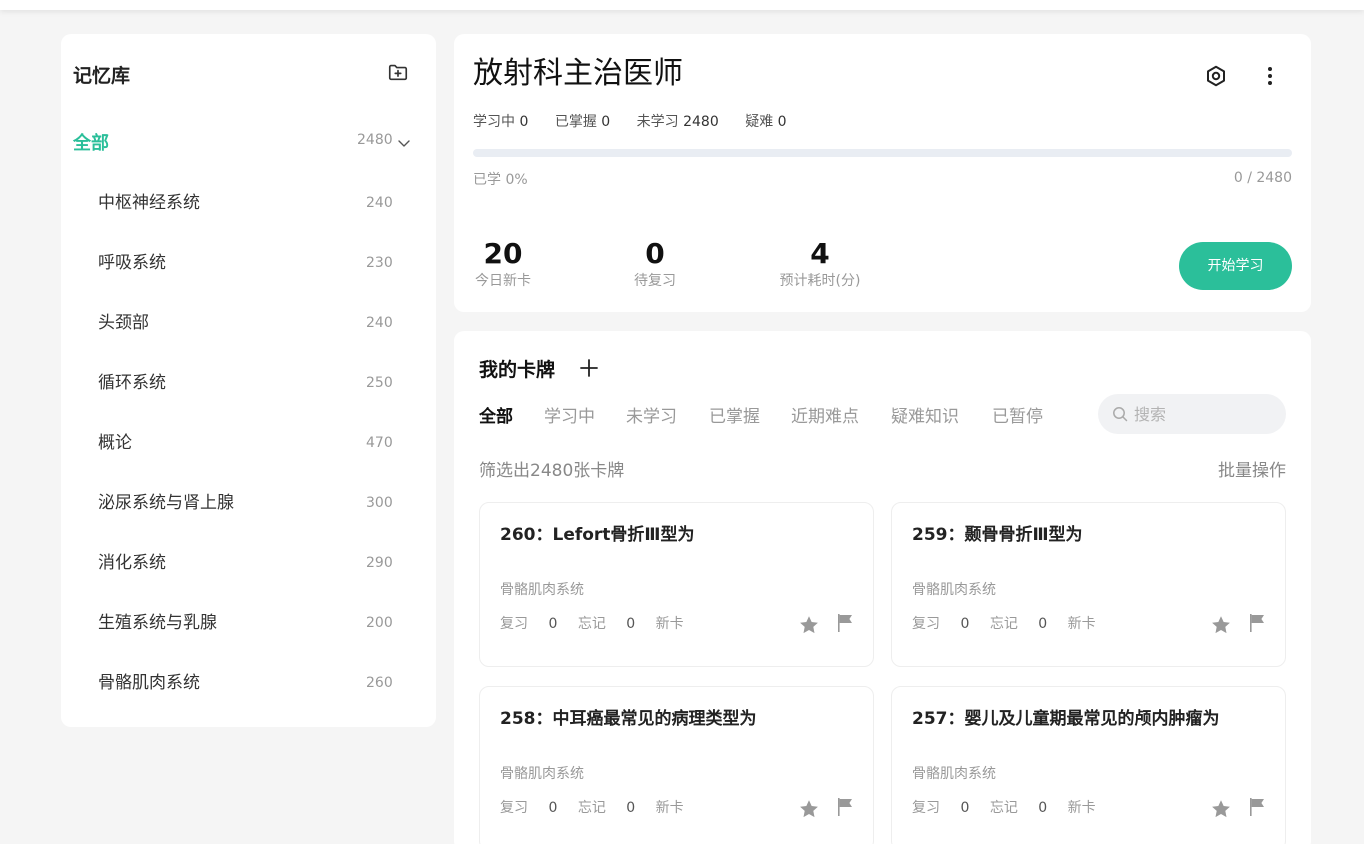 The image size is (1364, 844). Describe the element at coordinates (578, 73) in the screenshot. I see `deck-title: 放射科主治医师` at that location.